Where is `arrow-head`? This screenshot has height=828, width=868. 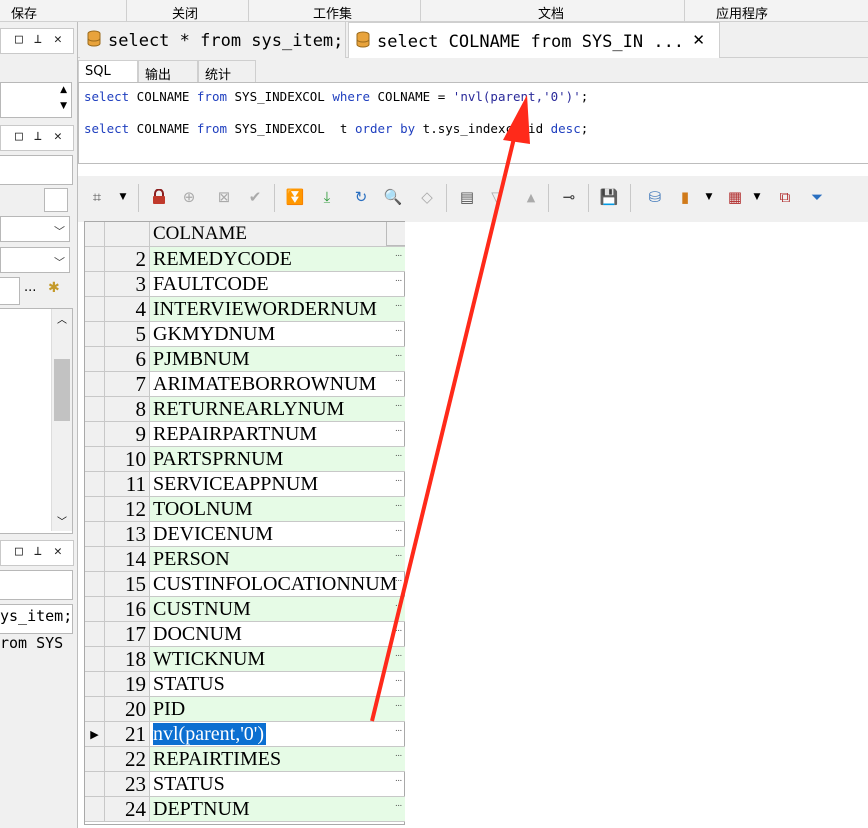
arrow-head is located at coordinates (516, 119).